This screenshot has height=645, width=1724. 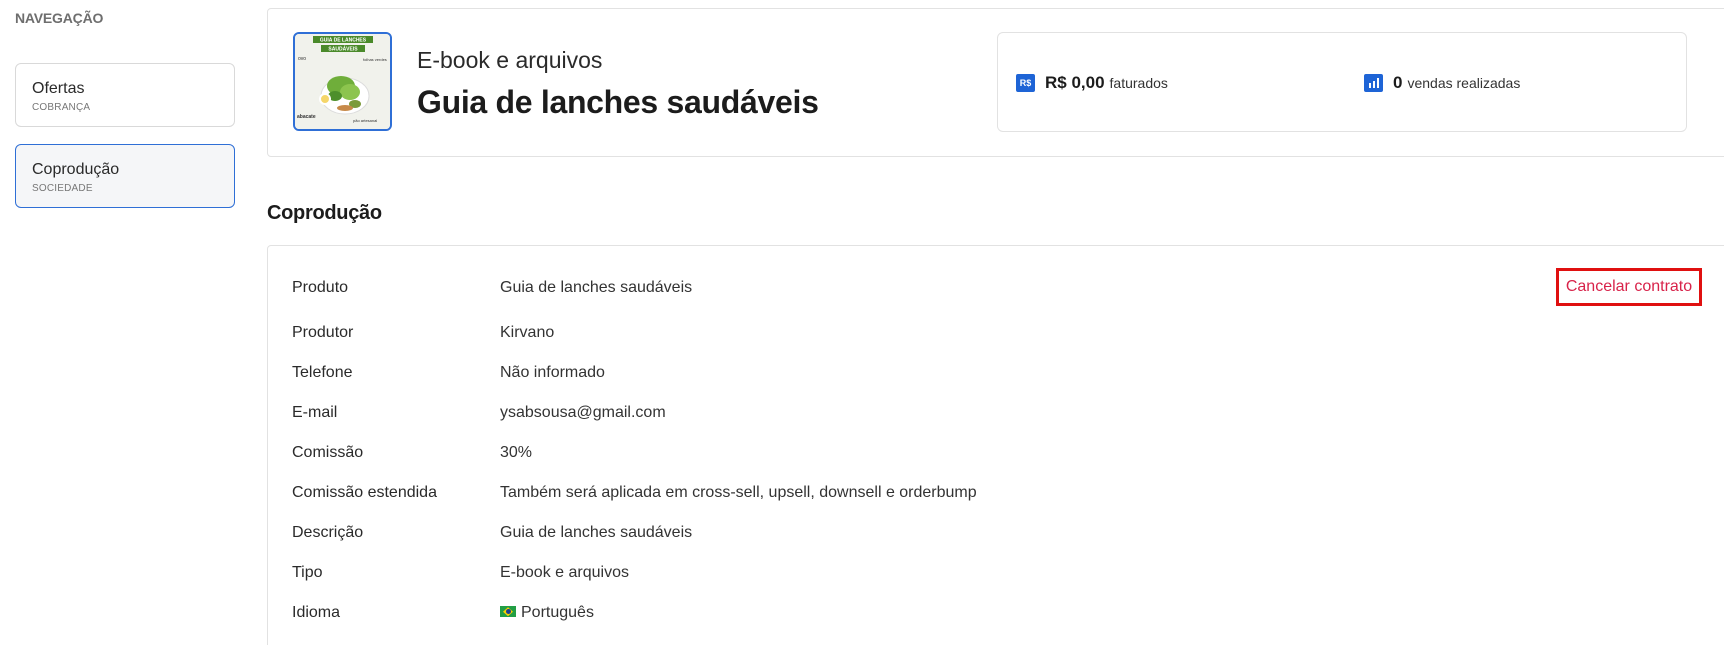 I want to click on language-value: Português, so click(x=557, y=612).